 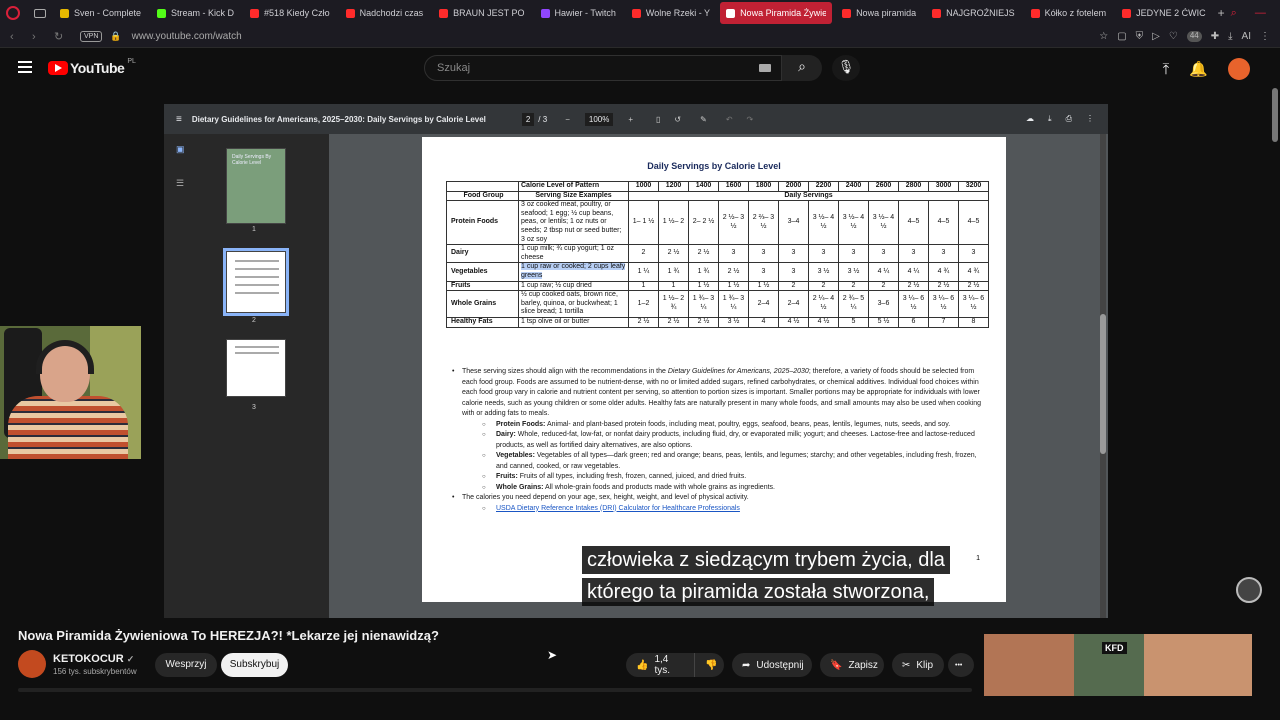 I want to click on play-icon: ▷, so click(x=1156, y=36).